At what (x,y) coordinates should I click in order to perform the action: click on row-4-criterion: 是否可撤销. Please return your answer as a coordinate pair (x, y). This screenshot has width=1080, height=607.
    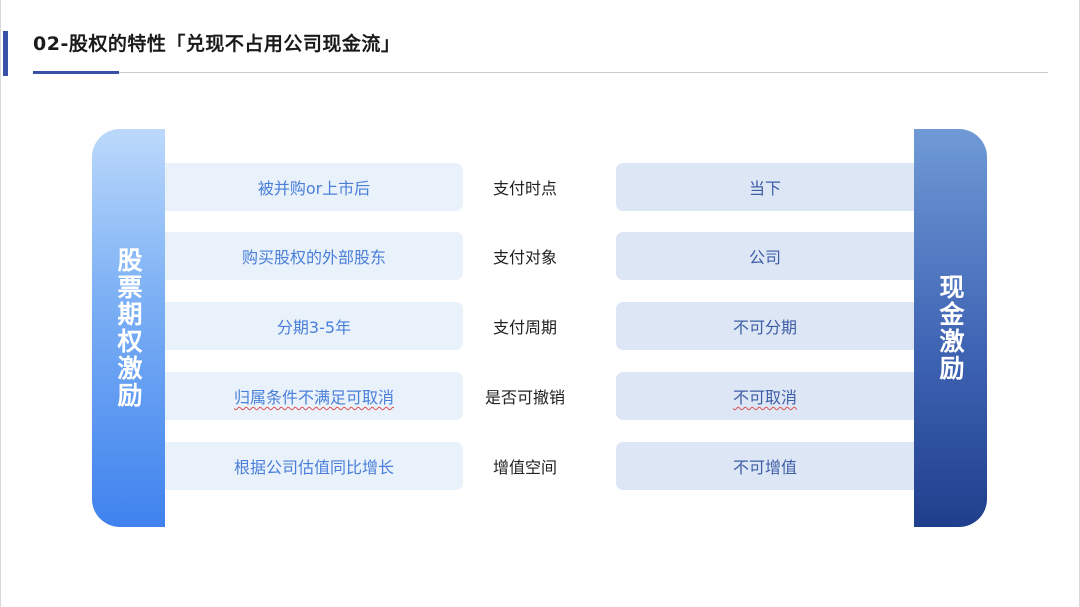
    Looking at the image, I should click on (525, 396).